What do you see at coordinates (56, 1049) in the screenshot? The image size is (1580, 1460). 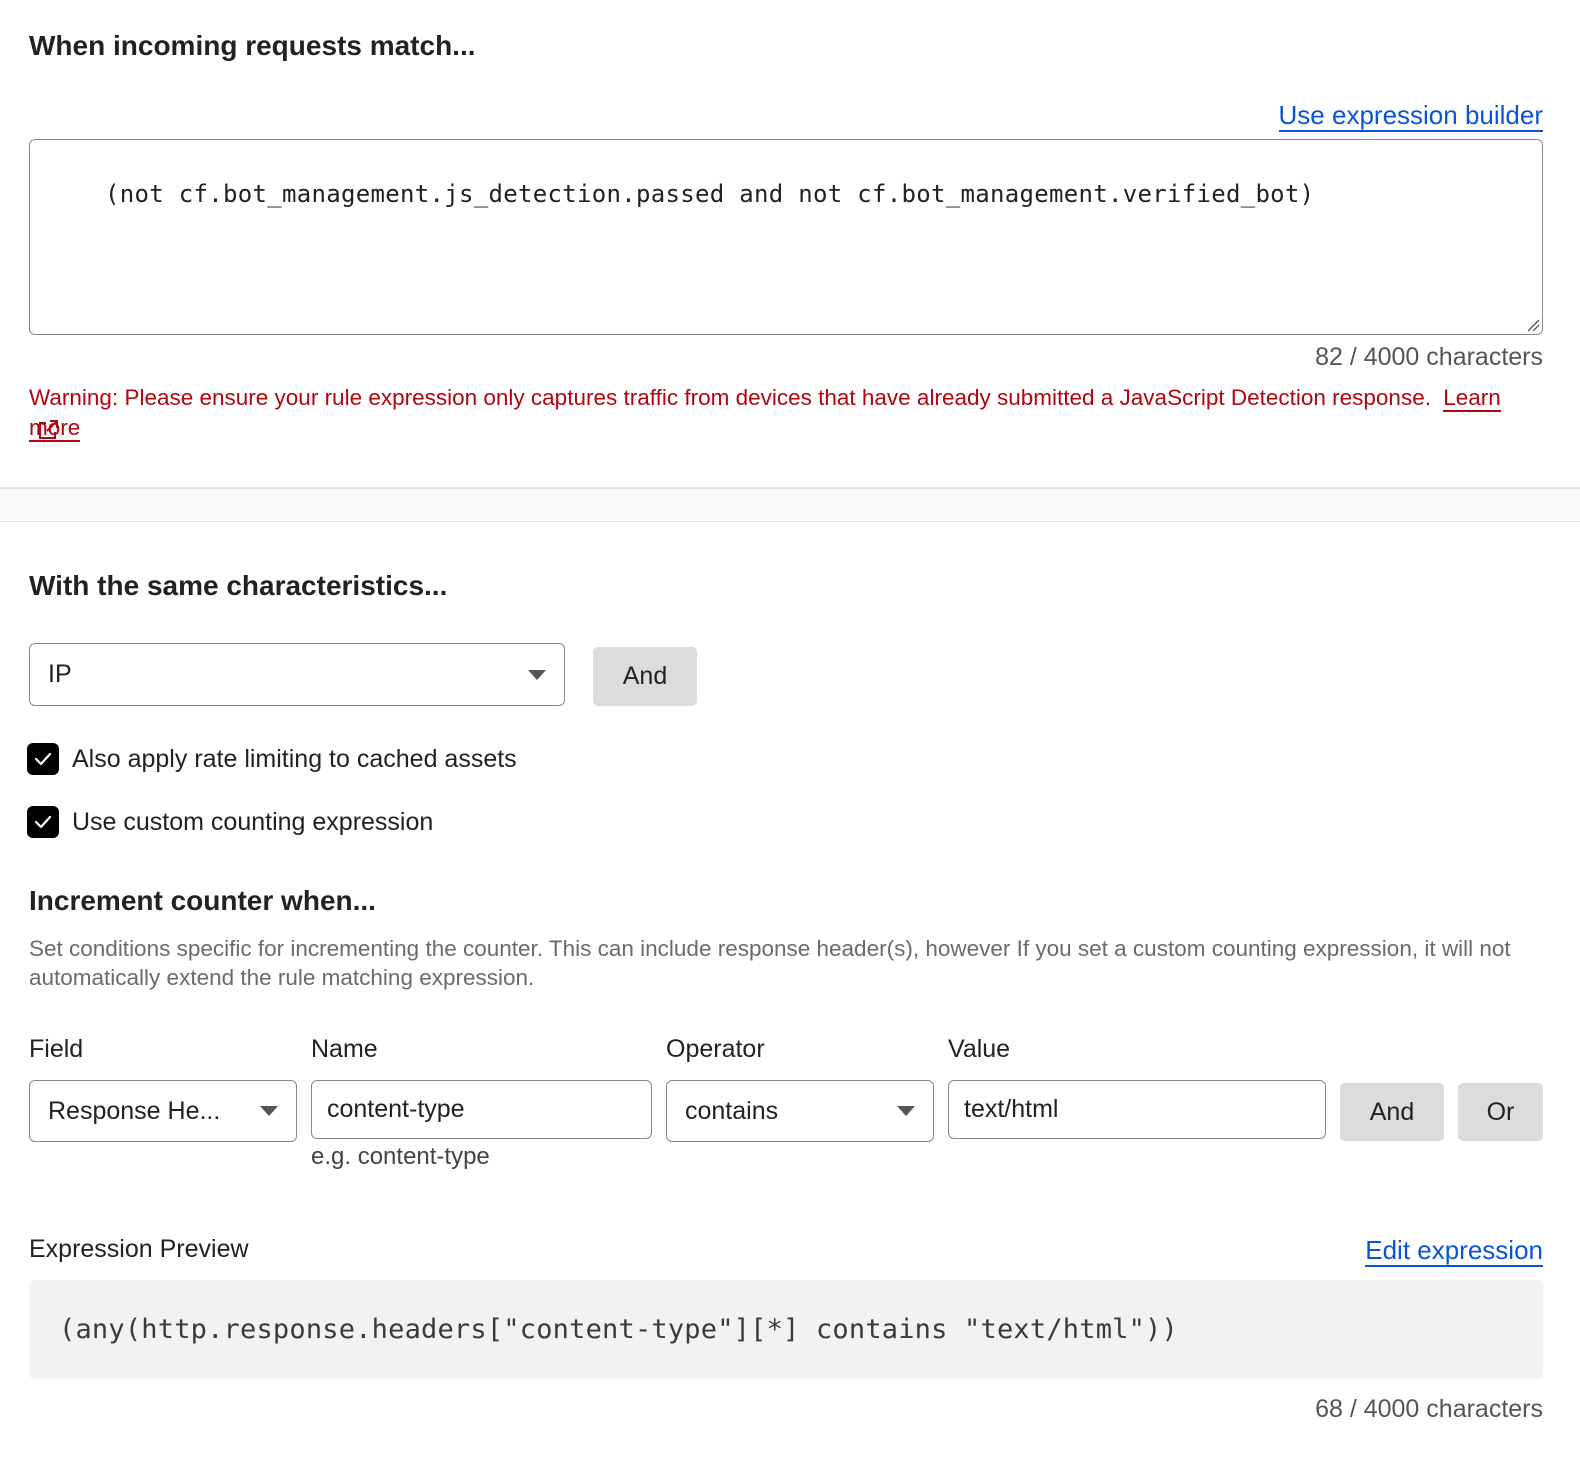 I see `field-label: Field` at bounding box center [56, 1049].